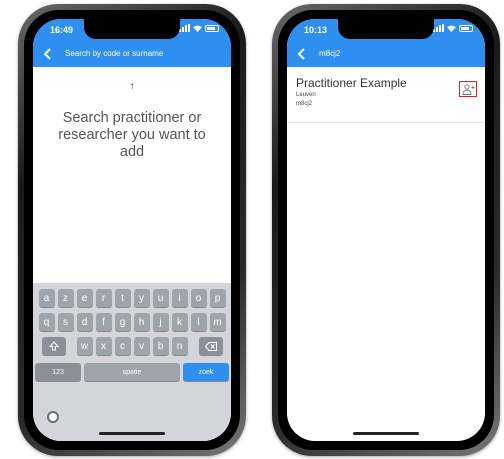 This screenshot has height=459, width=504. I want to click on add-user-icon, so click(468, 89).